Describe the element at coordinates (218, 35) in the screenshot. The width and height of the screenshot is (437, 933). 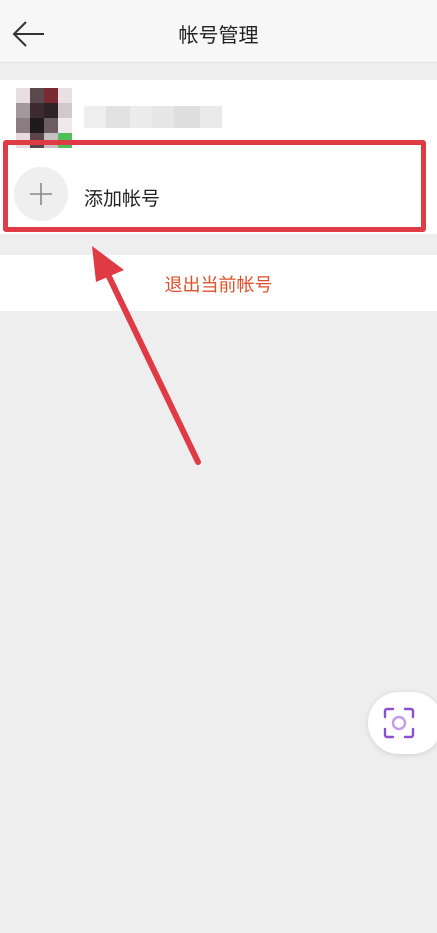
I see `page-title: 帐号管理` at that location.